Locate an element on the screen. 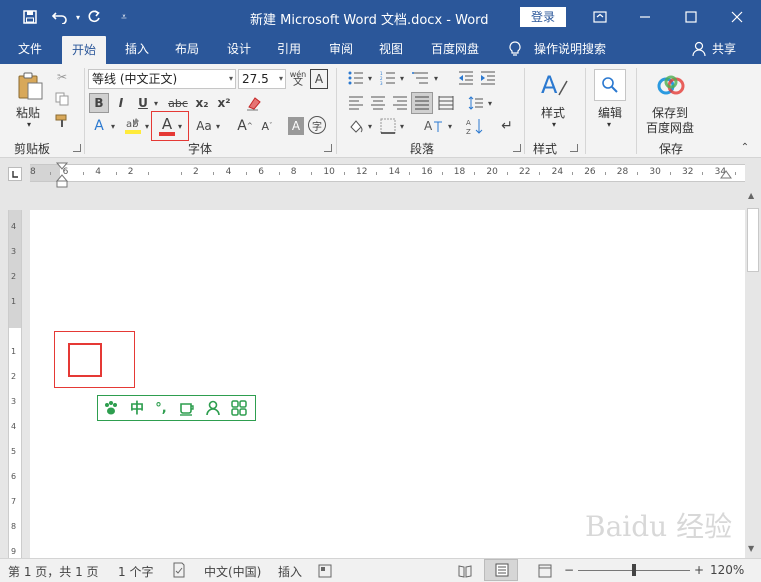  scroll-up-icon: ▲ is located at coordinates (751, 195).